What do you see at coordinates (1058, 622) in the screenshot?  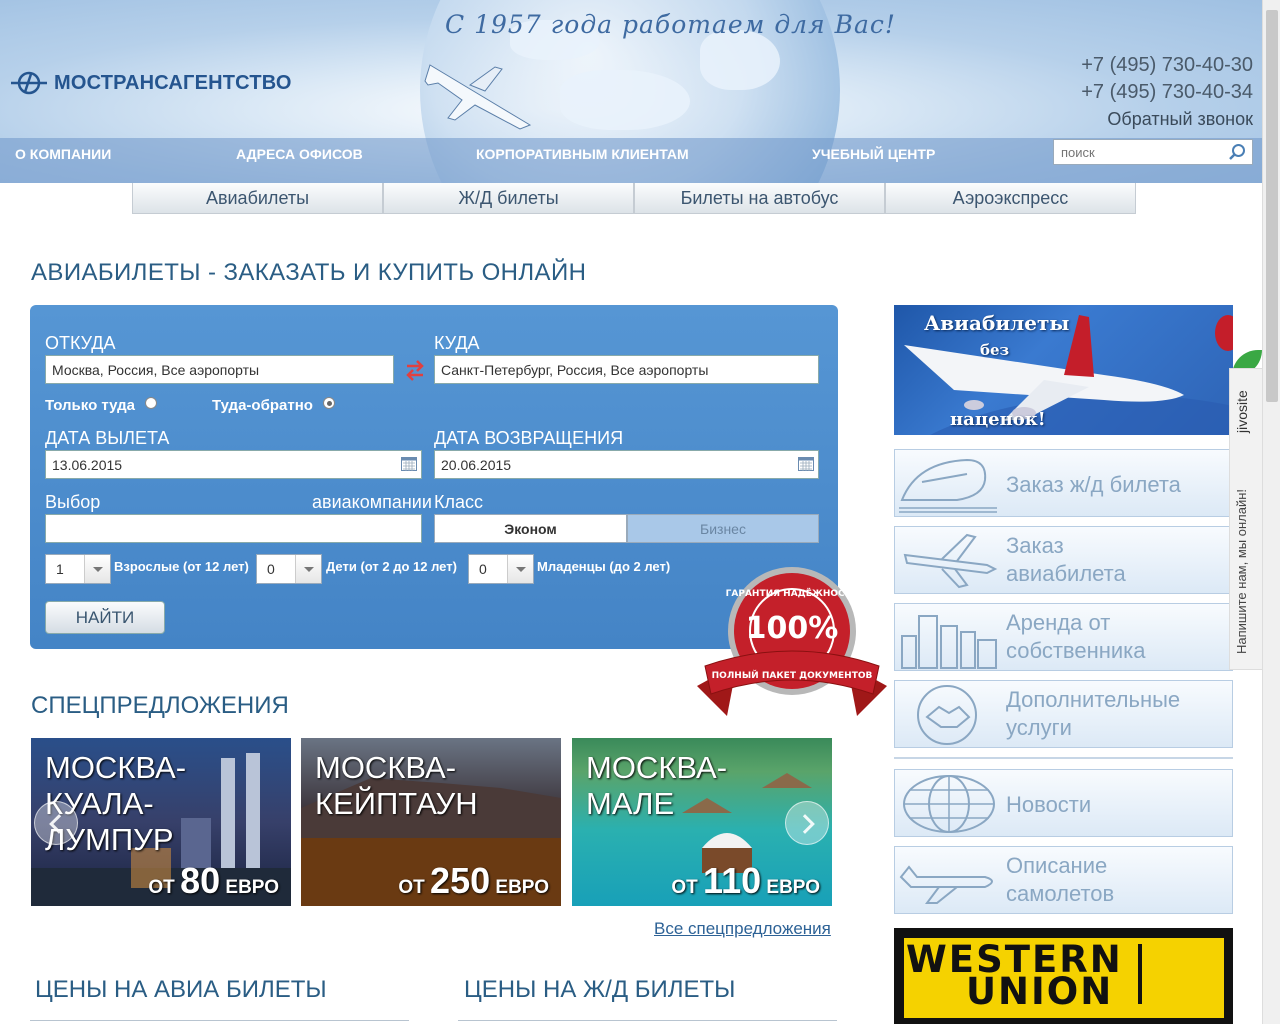 I see `sidebar-item-label: Аренда от` at bounding box center [1058, 622].